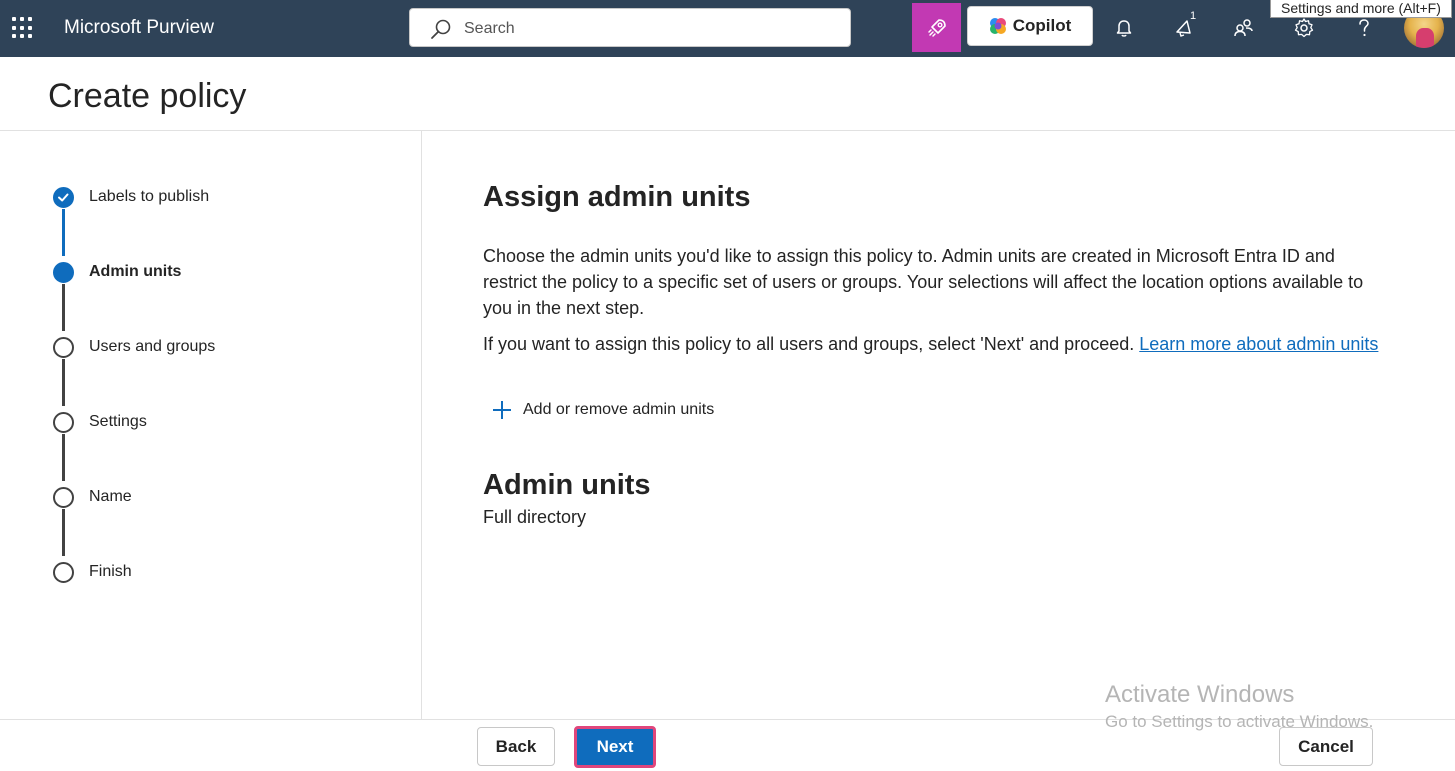 This screenshot has width=1455, height=771. Describe the element at coordinates (63, 272) in the screenshot. I see `current-step-icon` at that location.